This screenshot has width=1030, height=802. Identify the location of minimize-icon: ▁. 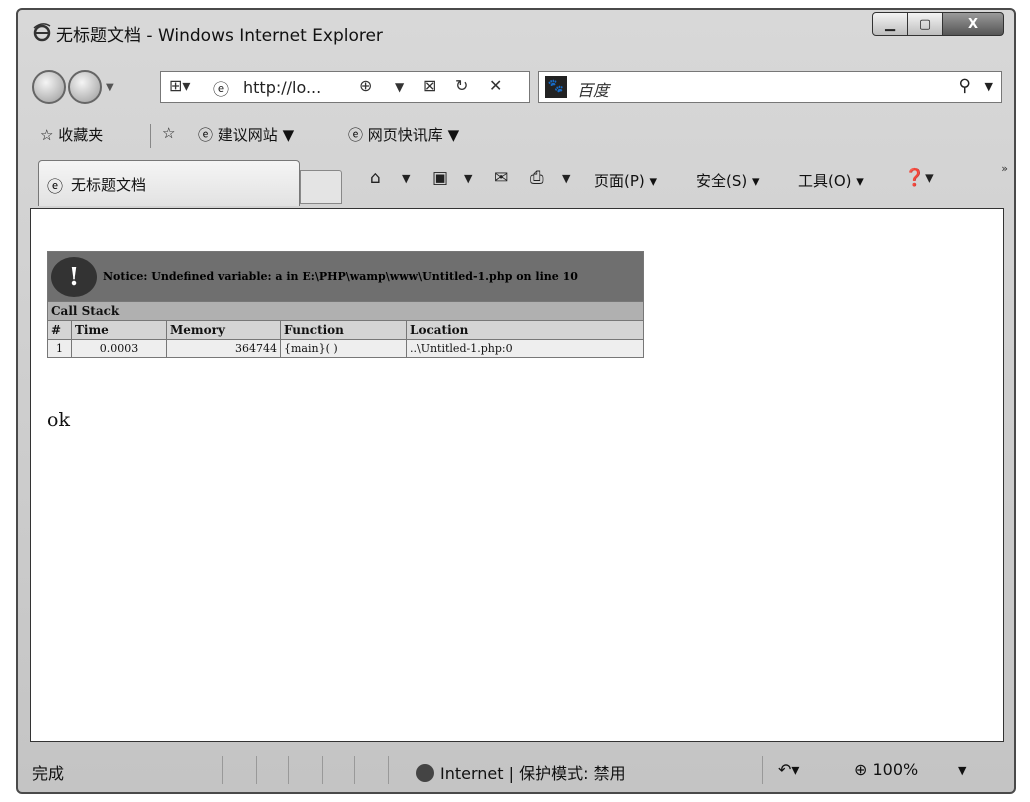
(890, 24).